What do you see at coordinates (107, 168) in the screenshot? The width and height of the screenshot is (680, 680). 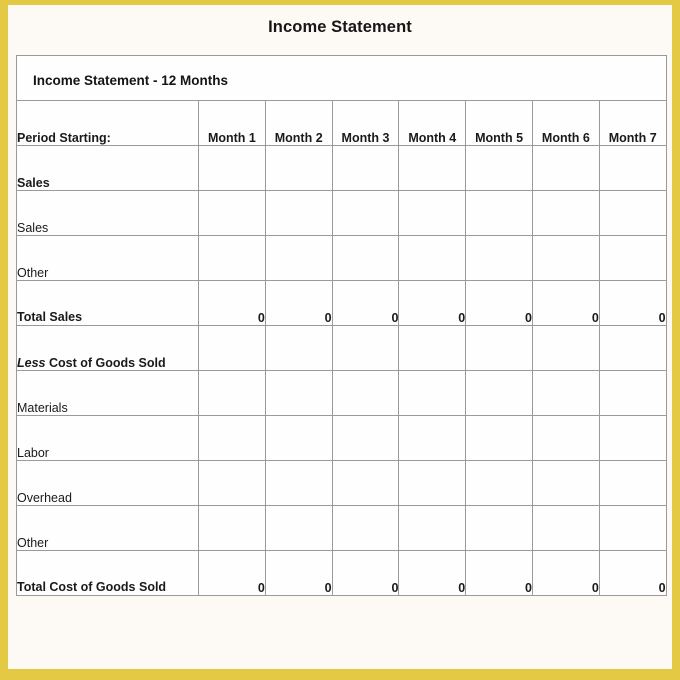 I see `row-label-sales-section: Sales` at bounding box center [107, 168].